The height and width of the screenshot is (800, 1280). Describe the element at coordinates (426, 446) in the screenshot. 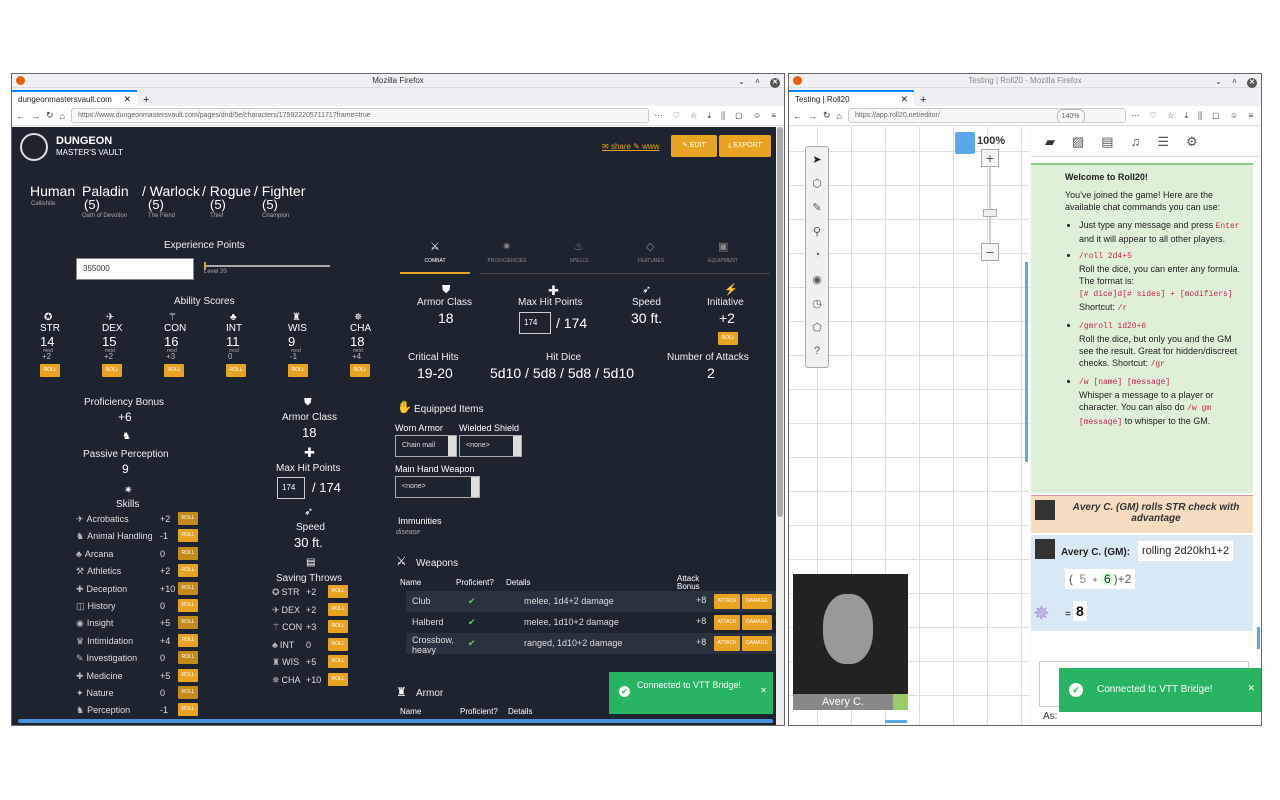

I see `worn-armor-select: Chain mail` at that location.